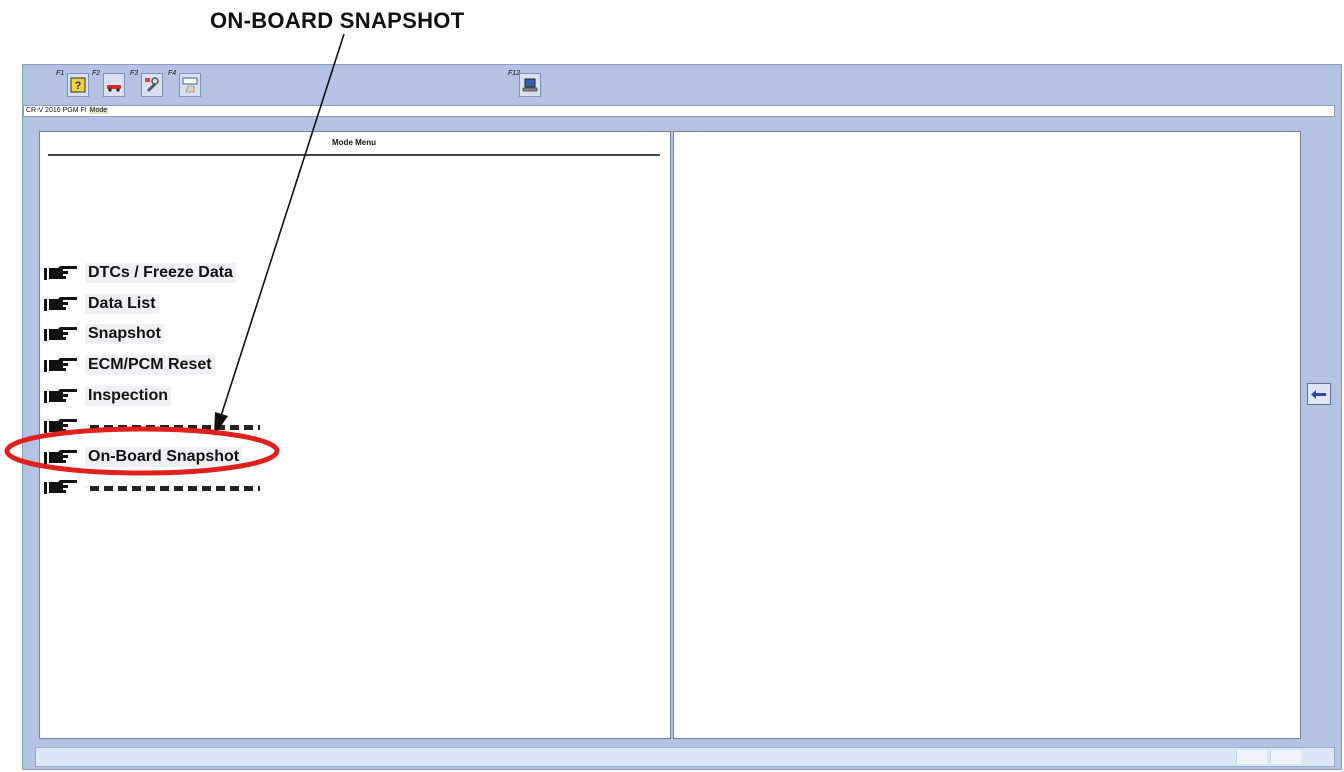  What do you see at coordinates (124, 334) in the screenshot?
I see `menu-item-label: Snapshot` at bounding box center [124, 334].